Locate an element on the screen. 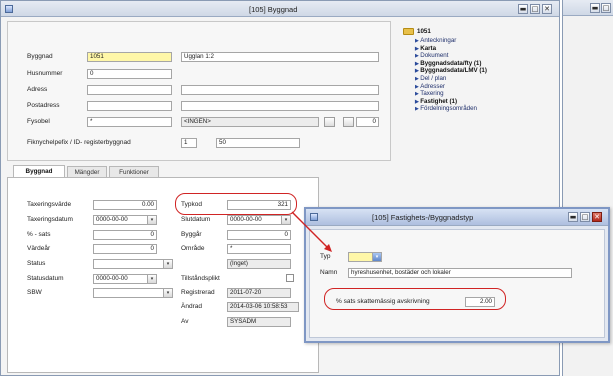 The image size is (613, 376). byggnad-name-field: Ugglan 1:2 is located at coordinates (280, 57).